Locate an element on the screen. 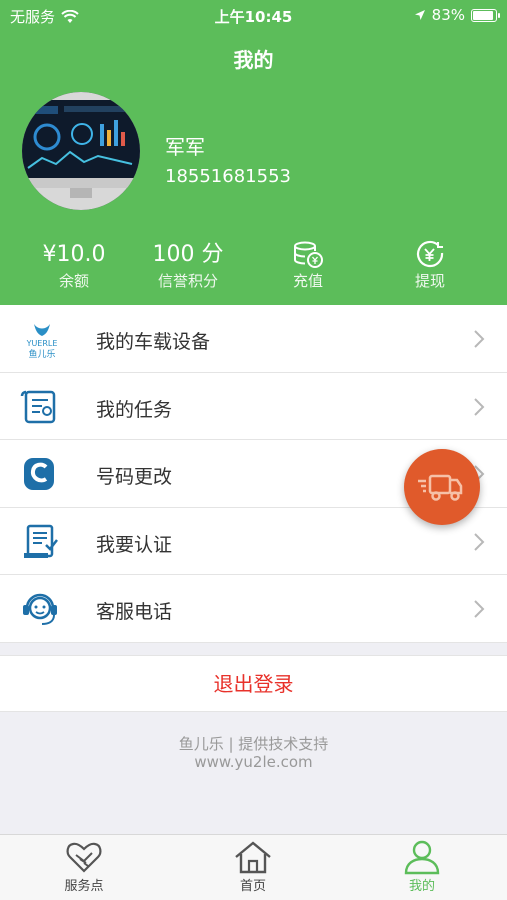 Image resolution: width=507 pixels, height=900 pixels. menu-item-my-tasks: 我的任务 is located at coordinates (253, 406).